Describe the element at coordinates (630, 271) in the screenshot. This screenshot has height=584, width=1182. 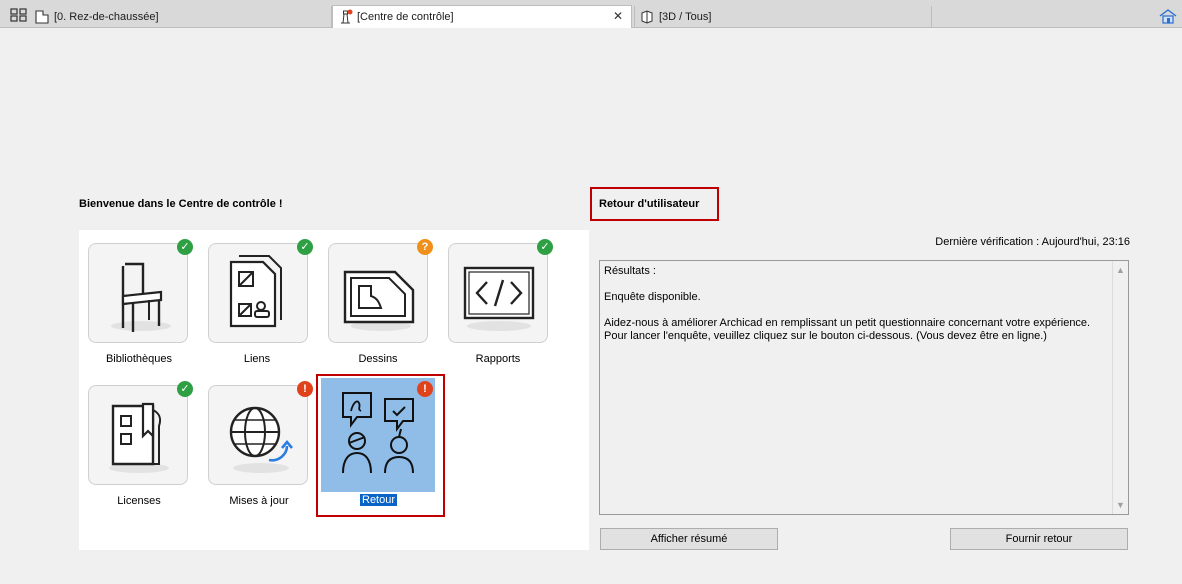
I see `results-heading: Résultats :` at that location.